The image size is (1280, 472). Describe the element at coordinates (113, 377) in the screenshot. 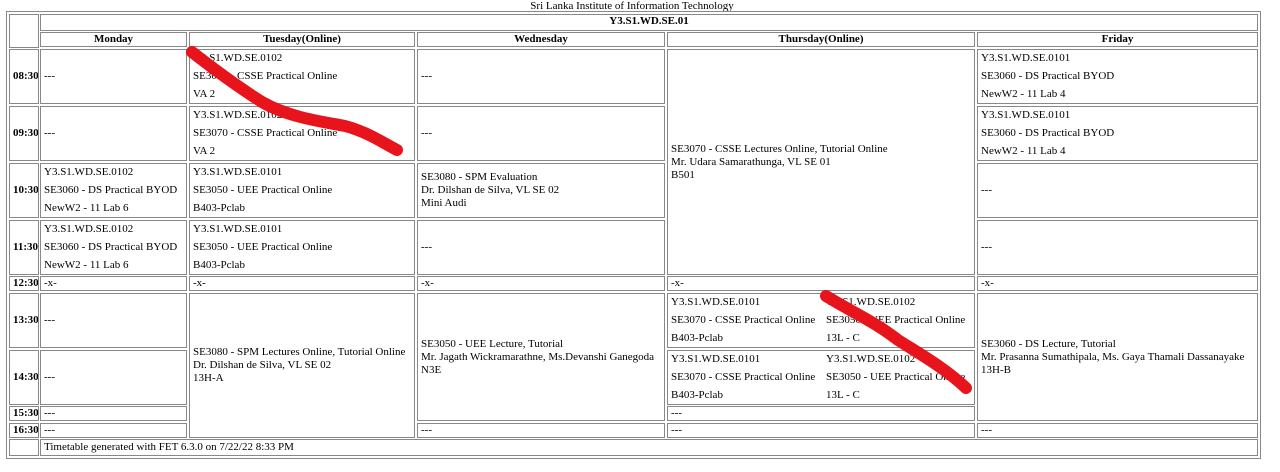

I see `slot-mon-1430: ---` at that location.